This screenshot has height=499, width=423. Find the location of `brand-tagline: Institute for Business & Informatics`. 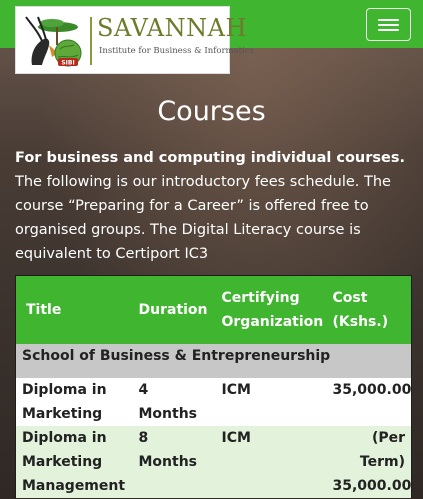

brand-tagline: Institute for Business & Informatics is located at coordinates (176, 51).